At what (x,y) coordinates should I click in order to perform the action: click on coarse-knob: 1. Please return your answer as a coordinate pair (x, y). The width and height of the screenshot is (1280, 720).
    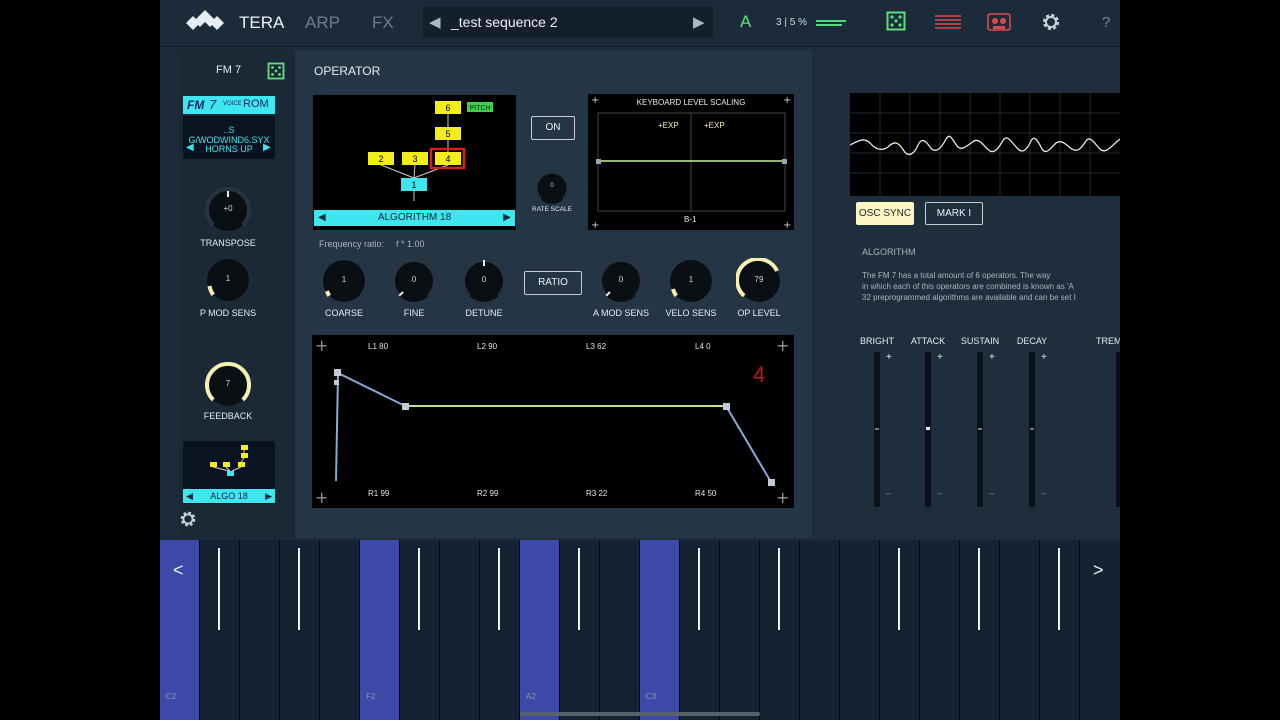
    Looking at the image, I should click on (344, 281).